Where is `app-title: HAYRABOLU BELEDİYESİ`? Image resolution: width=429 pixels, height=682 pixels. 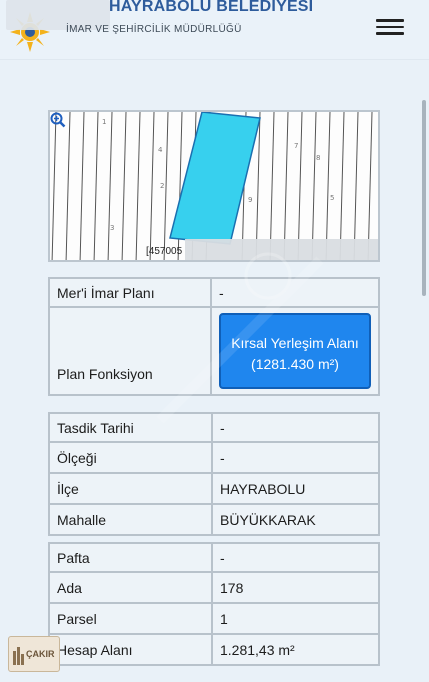 app-title: HAYRABOLU BELEDİYESİ is located at coordinates (211, 7).